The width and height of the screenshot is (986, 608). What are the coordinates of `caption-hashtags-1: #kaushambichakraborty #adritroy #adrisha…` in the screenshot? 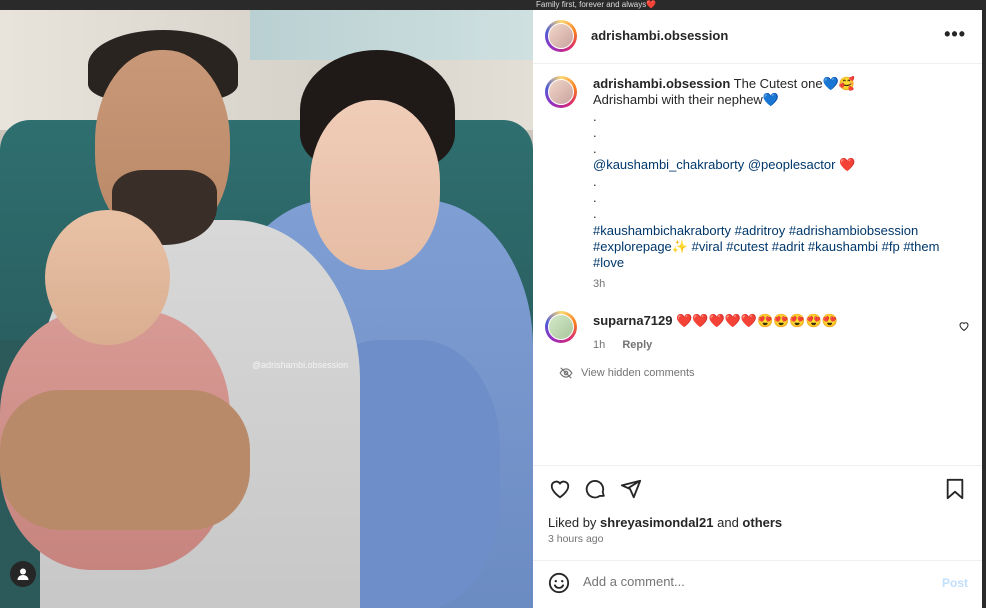 It's located at (780, 231).